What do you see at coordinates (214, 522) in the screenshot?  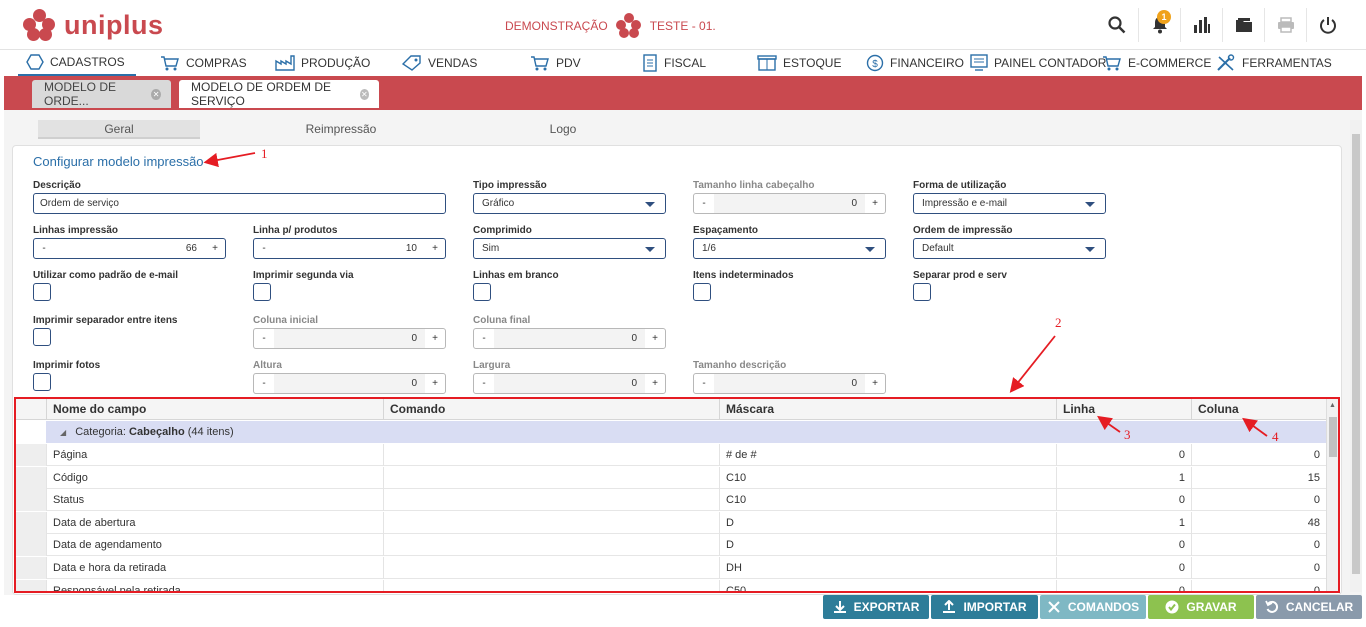 I see `table-cell: Data de abertura` at bounding box center [214, 522].